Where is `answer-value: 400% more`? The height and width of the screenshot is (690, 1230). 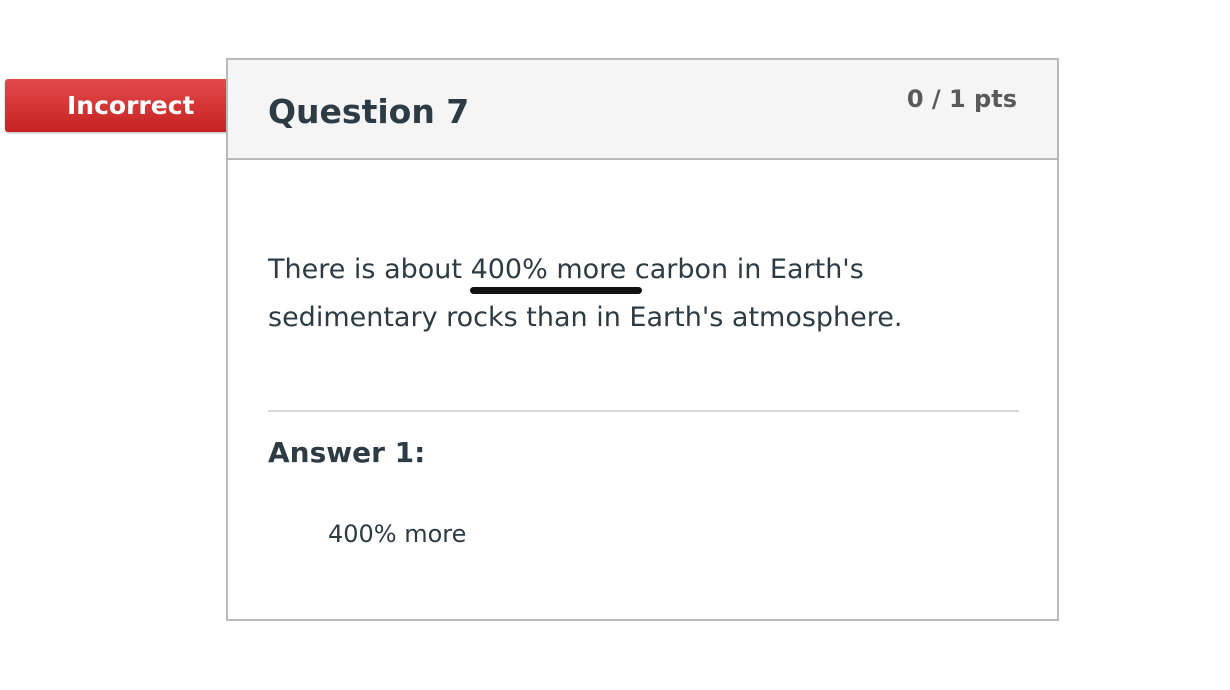
answer-value: 400% more is located at coordinates (397, 534).